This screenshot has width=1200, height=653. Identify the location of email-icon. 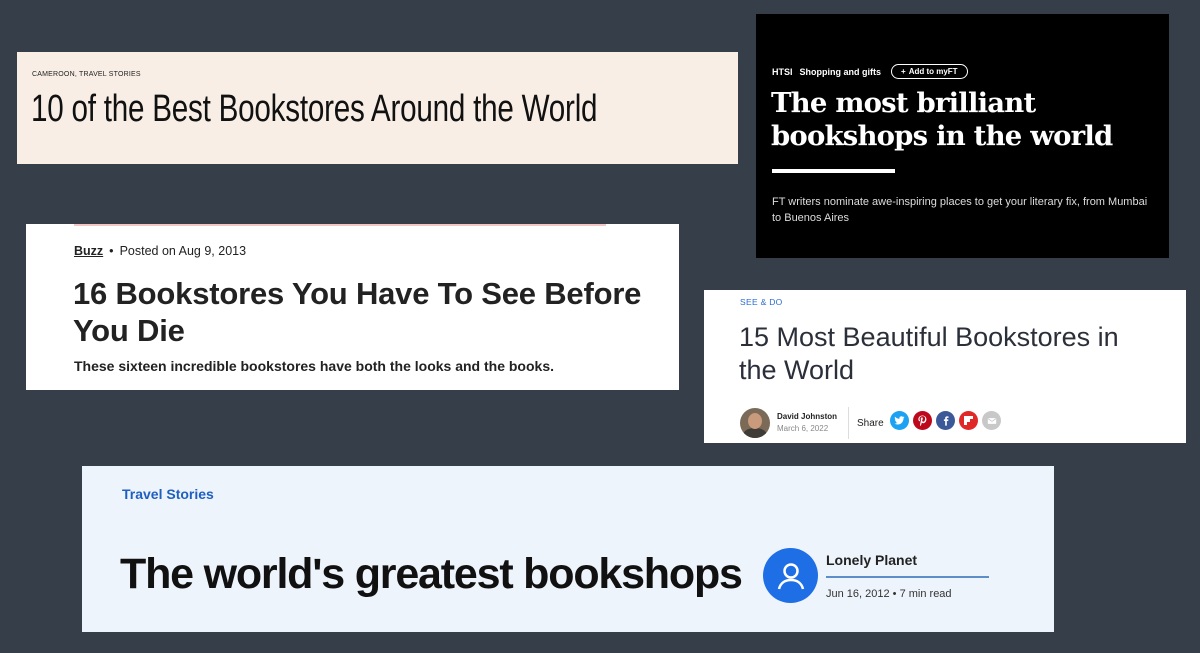
(991, 420).